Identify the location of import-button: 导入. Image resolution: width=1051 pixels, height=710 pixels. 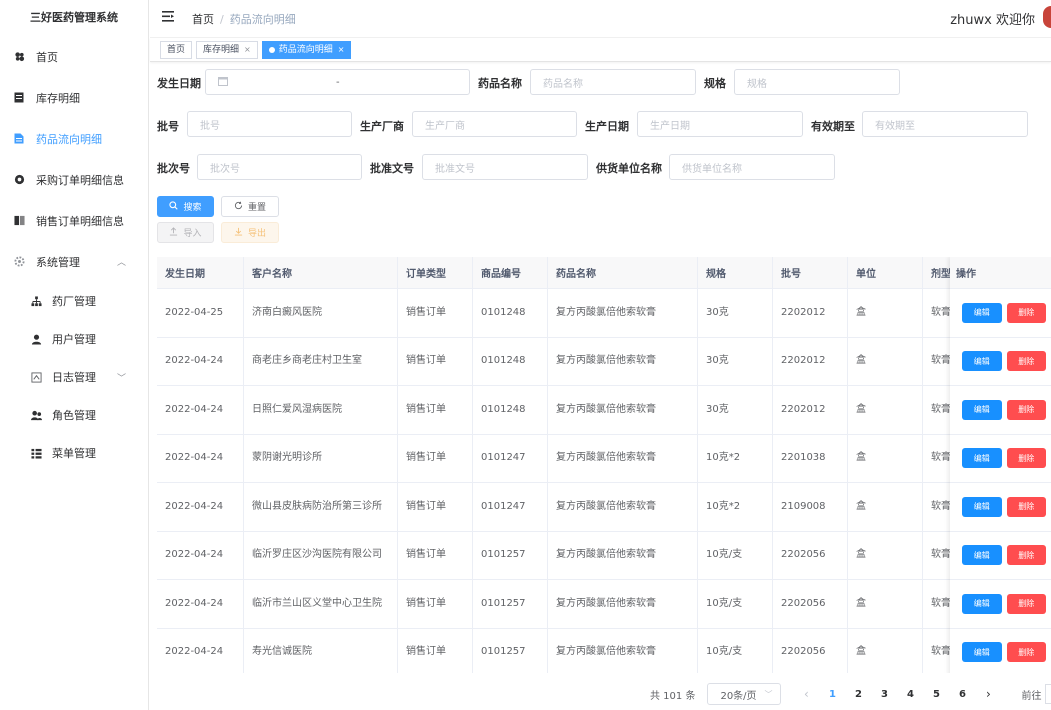
(185, 232).